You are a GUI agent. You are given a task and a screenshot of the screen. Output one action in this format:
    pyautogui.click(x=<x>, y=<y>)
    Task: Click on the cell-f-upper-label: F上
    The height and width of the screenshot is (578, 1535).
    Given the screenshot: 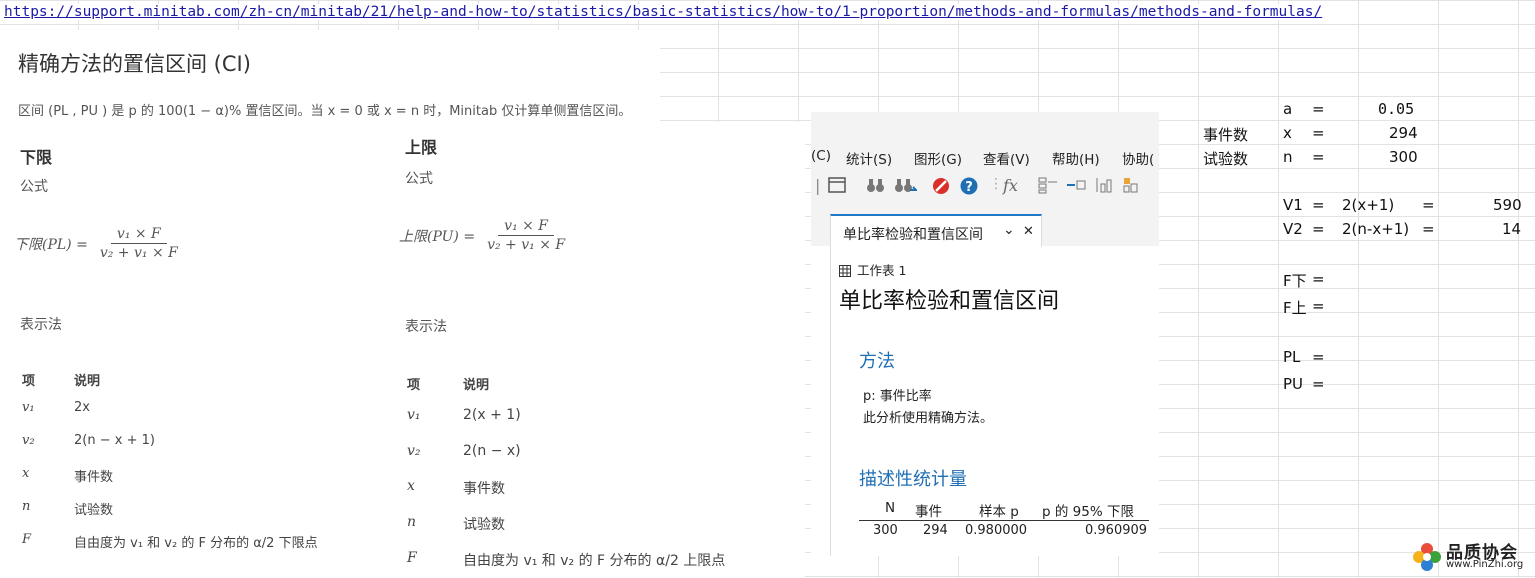 What is the action you would take?
    pyautogui.click(x=1295, y=307)
    